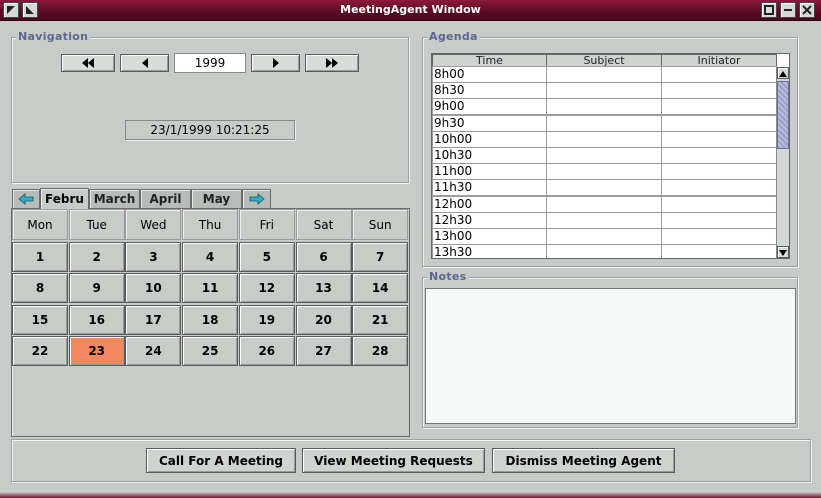 This screenshot has width=821, height=498. I want to click on agenda-cell-time: 12h30, so click(489, 220).